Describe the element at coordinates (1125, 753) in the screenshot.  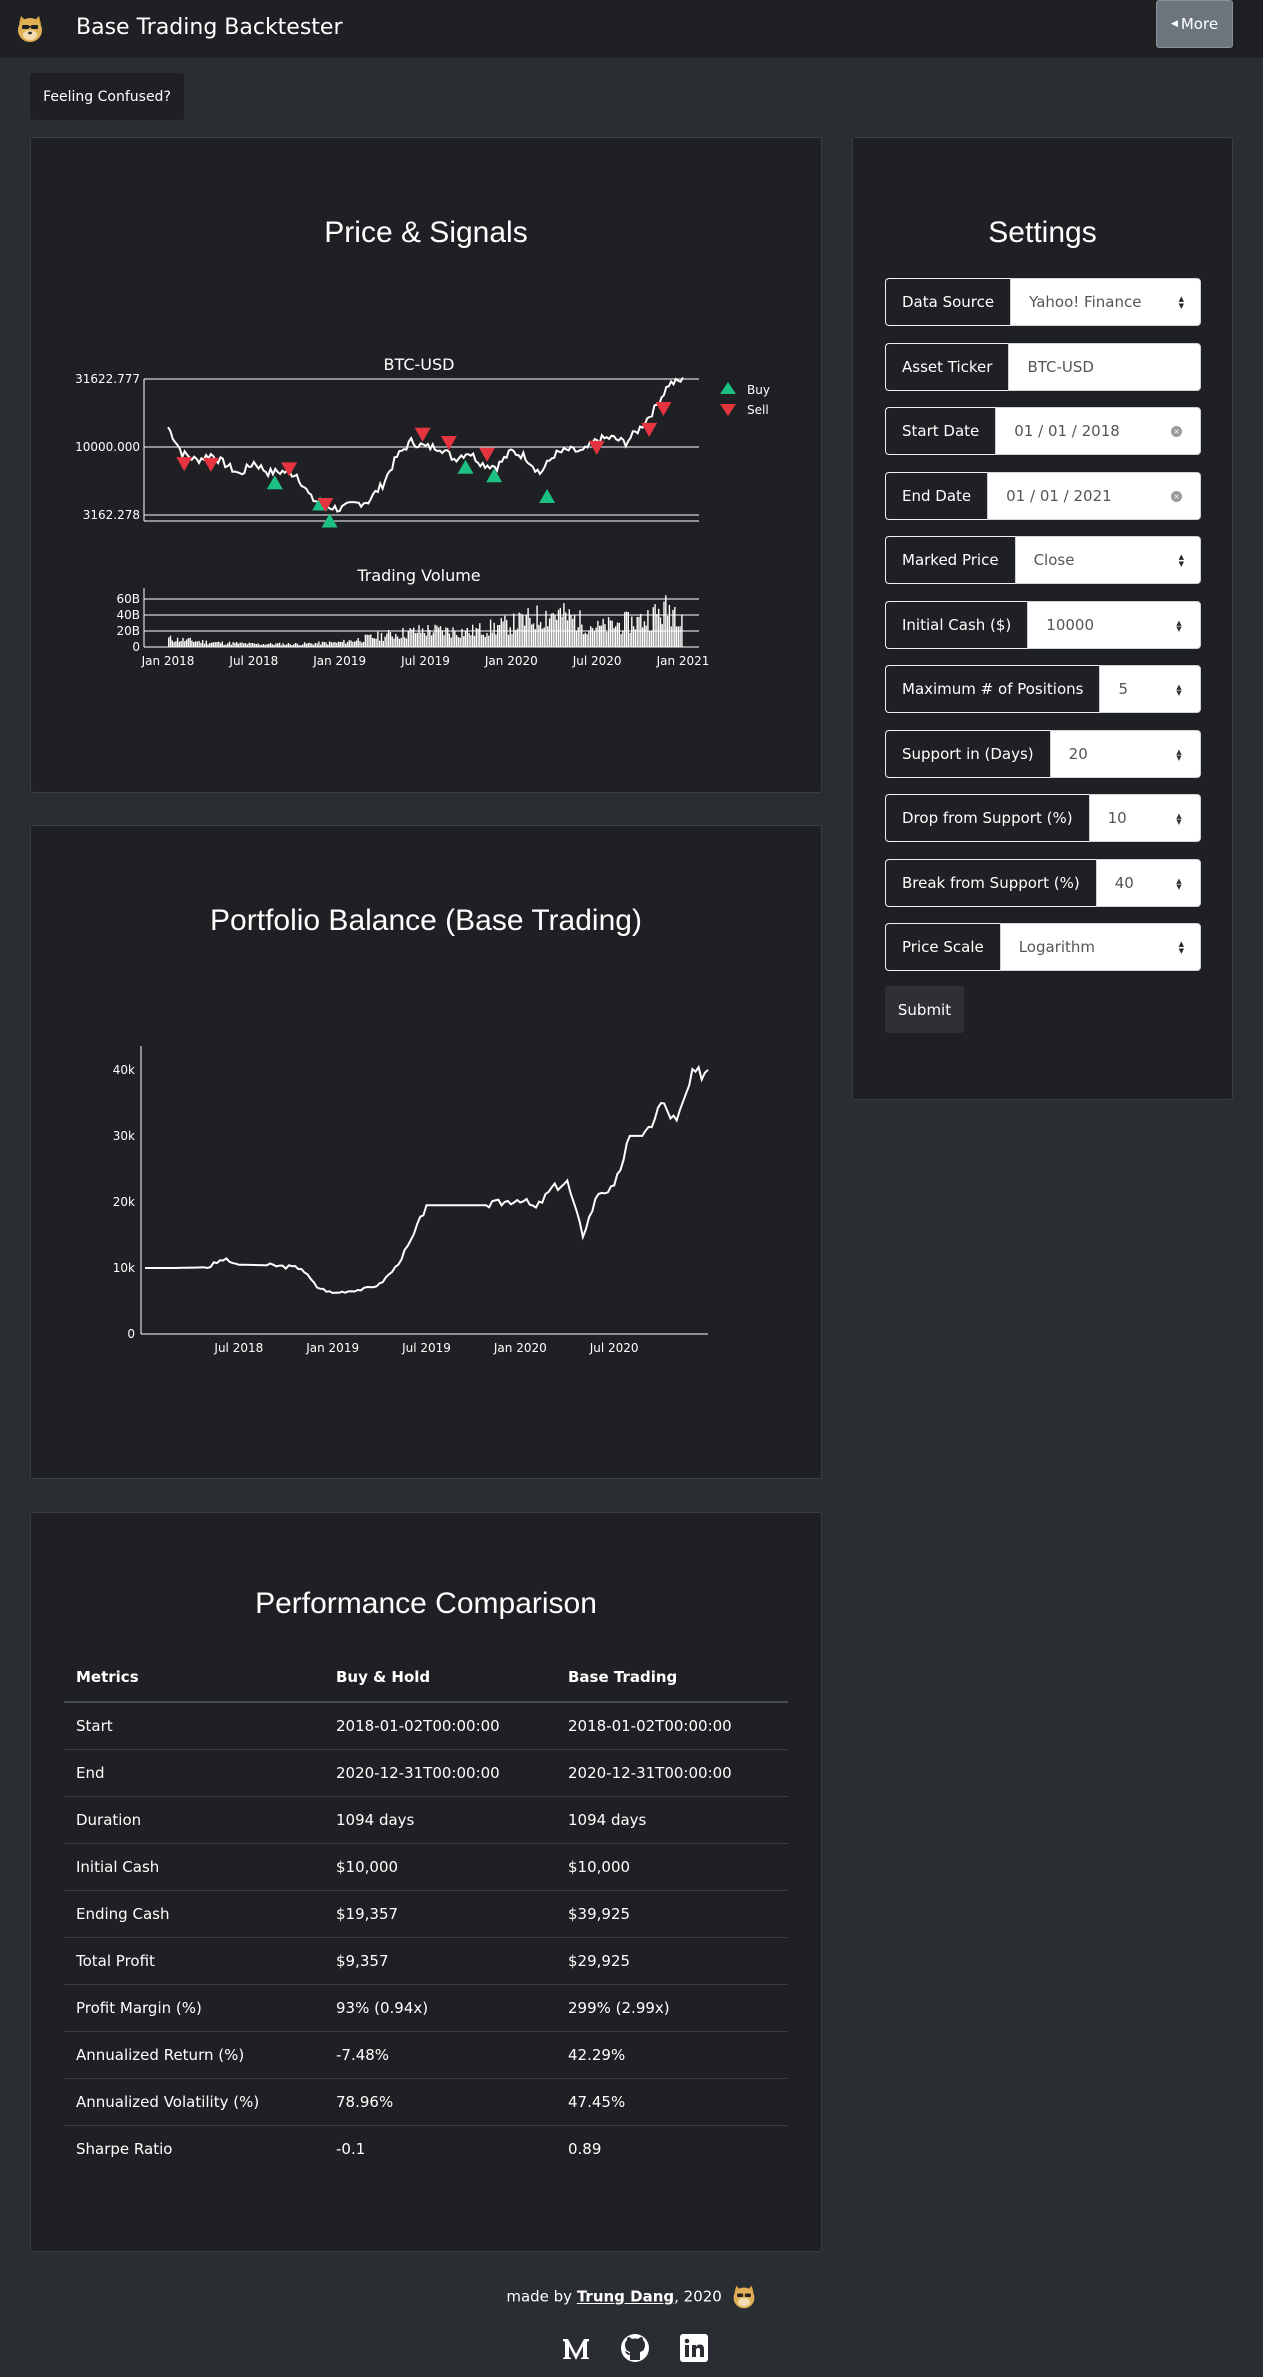
I see `support-in-days-number-input: 20 ▲ ▼` at that location.